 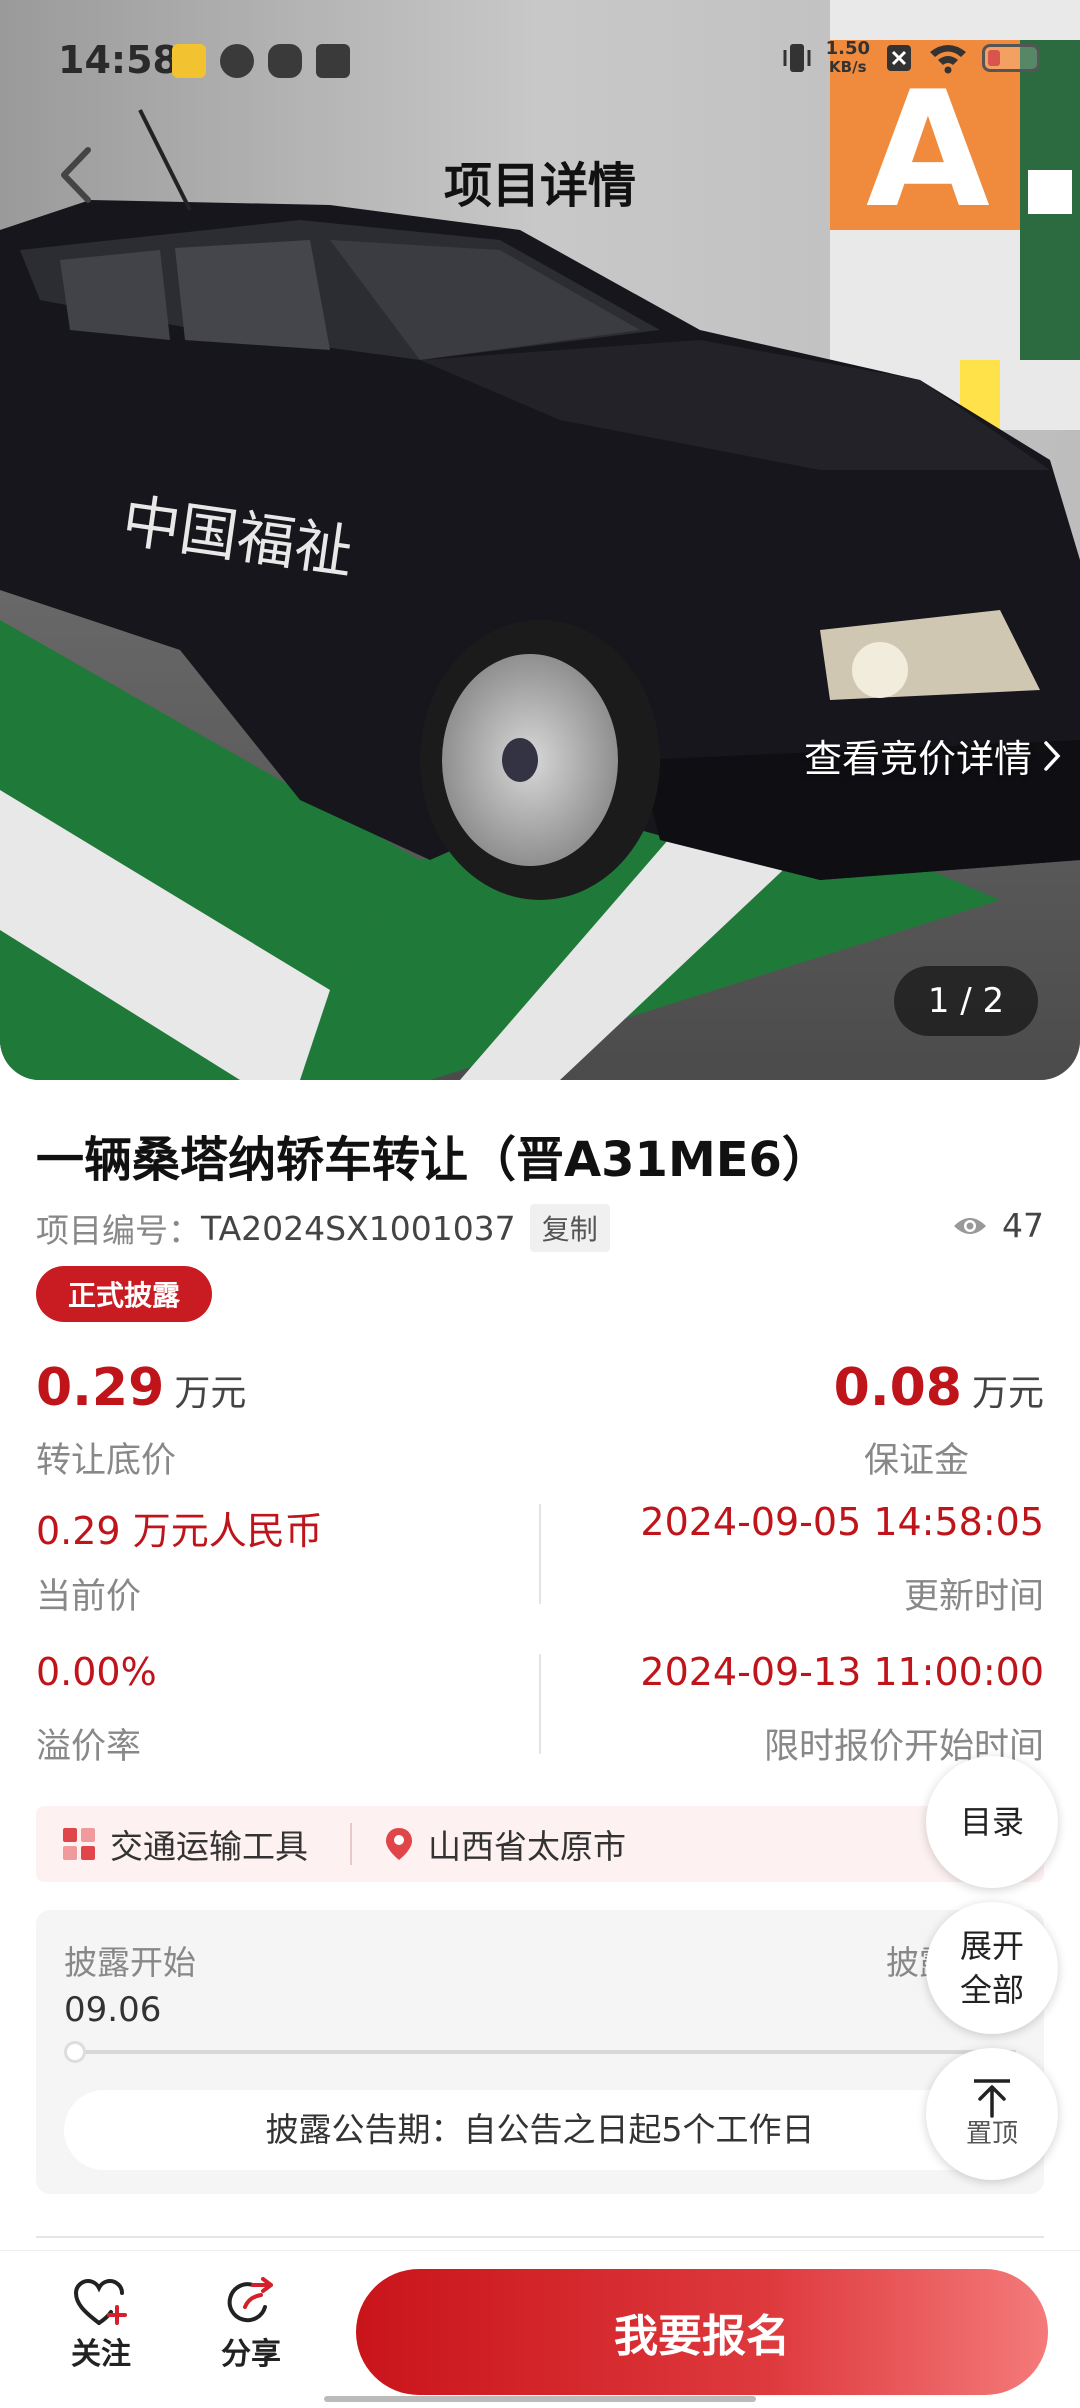 What do you see at coordinates (991, 1990) in the screenshot?
I see `expand-label-line2: 全部` at bounding box center [991, 1990].